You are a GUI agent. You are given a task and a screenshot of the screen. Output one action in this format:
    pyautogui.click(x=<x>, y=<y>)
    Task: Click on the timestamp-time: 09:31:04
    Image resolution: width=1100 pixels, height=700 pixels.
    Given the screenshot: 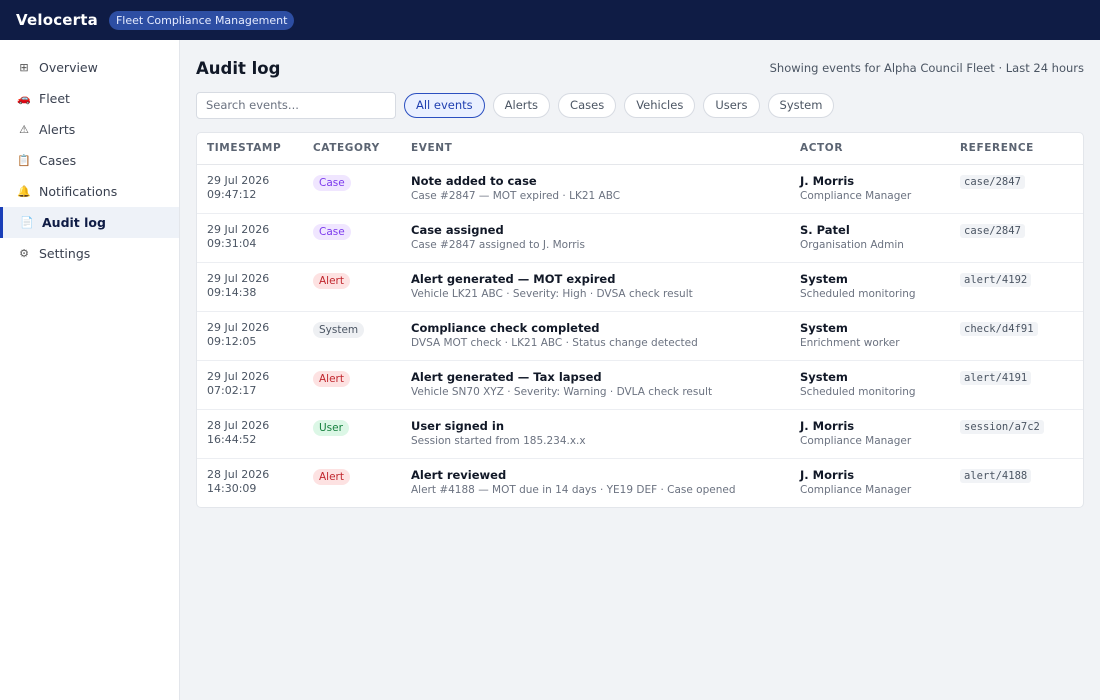 What is the action you would take?
    pyautogui.click(x=232, y=243)
    